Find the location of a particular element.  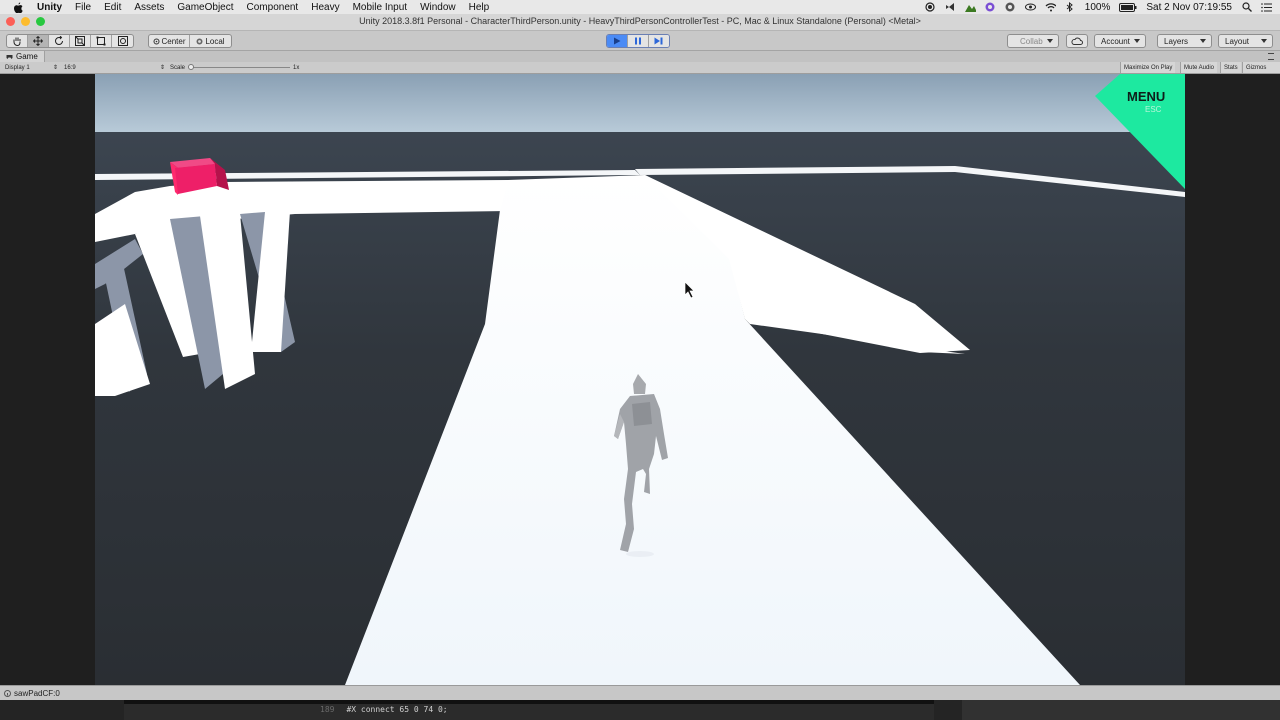

display-label: Display 1 is located at coordinates (17, 67).